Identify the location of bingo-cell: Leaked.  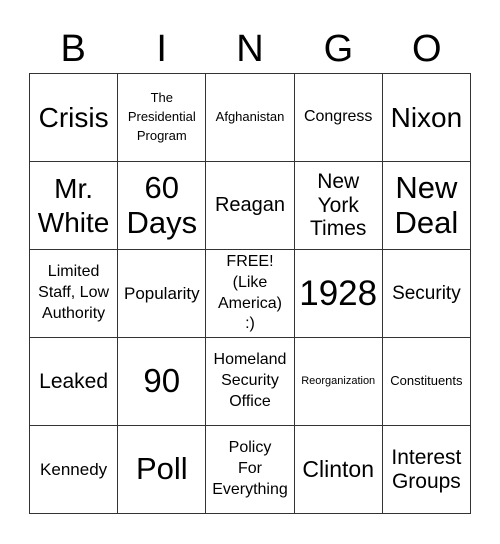
(74, 382).